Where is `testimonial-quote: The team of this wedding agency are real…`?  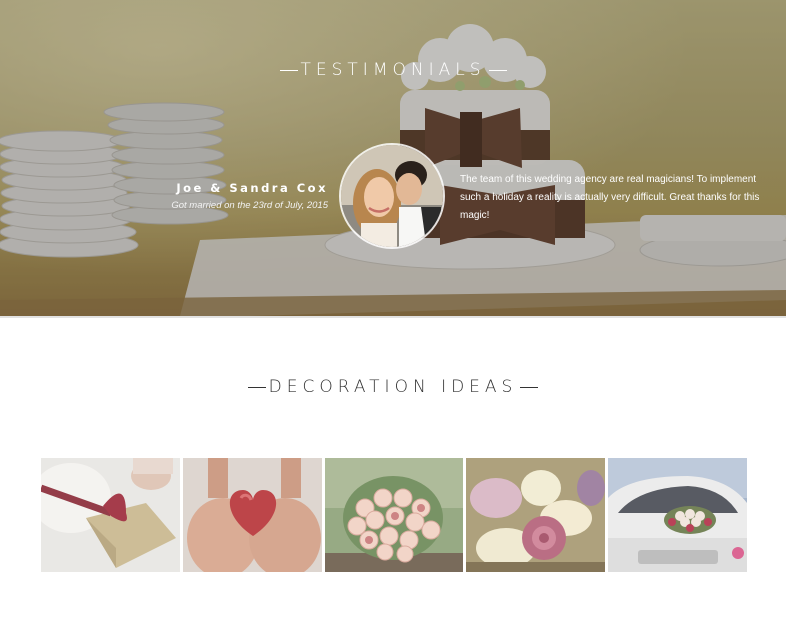 testimonial-quote: The team of this wedding agency are real… is located at coordinates (610, 197).